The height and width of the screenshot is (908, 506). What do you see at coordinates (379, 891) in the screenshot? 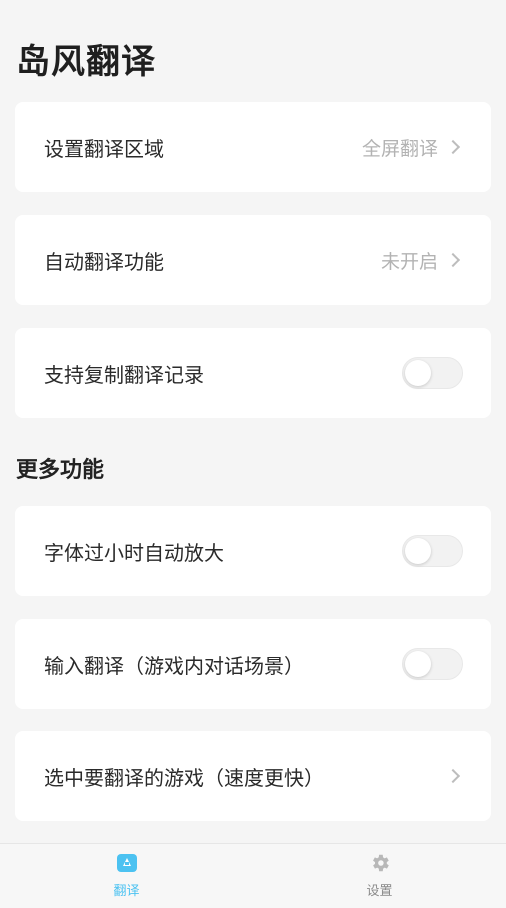
I see `tab-settings-label: 设置` at bounding box center [379, 891].